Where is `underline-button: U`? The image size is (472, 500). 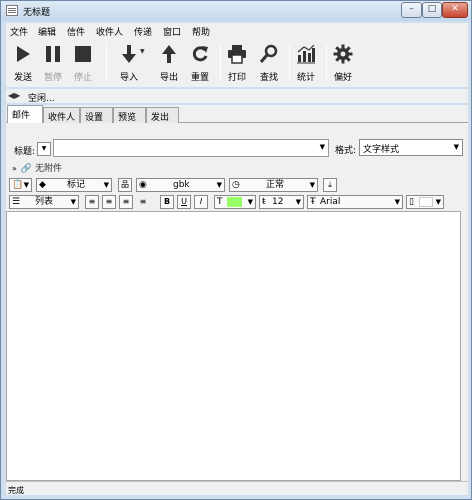 underline-button: U is located at coordinates (184, 202).